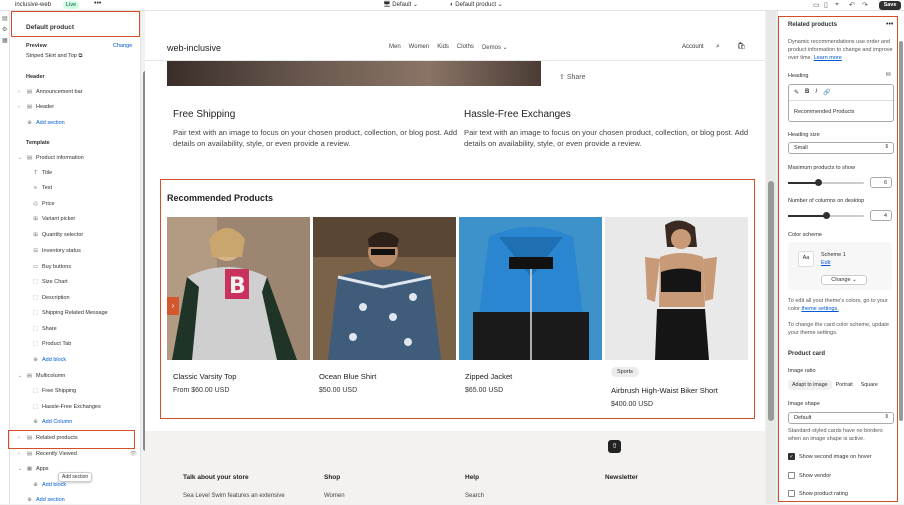 The height and width of the screenshot is (505, 904). What do you see at coordinates (5, 18) in the screenshot?
I see `sections-icon: ▤` at bounding box center [5, 18].